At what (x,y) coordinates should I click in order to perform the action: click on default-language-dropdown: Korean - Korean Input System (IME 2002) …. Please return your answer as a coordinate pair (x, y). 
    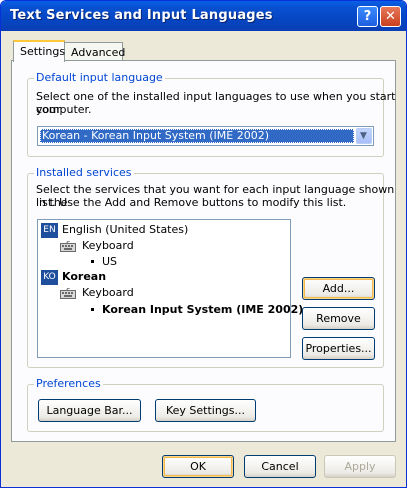
    Looking at the image, I should click on (205, 136).